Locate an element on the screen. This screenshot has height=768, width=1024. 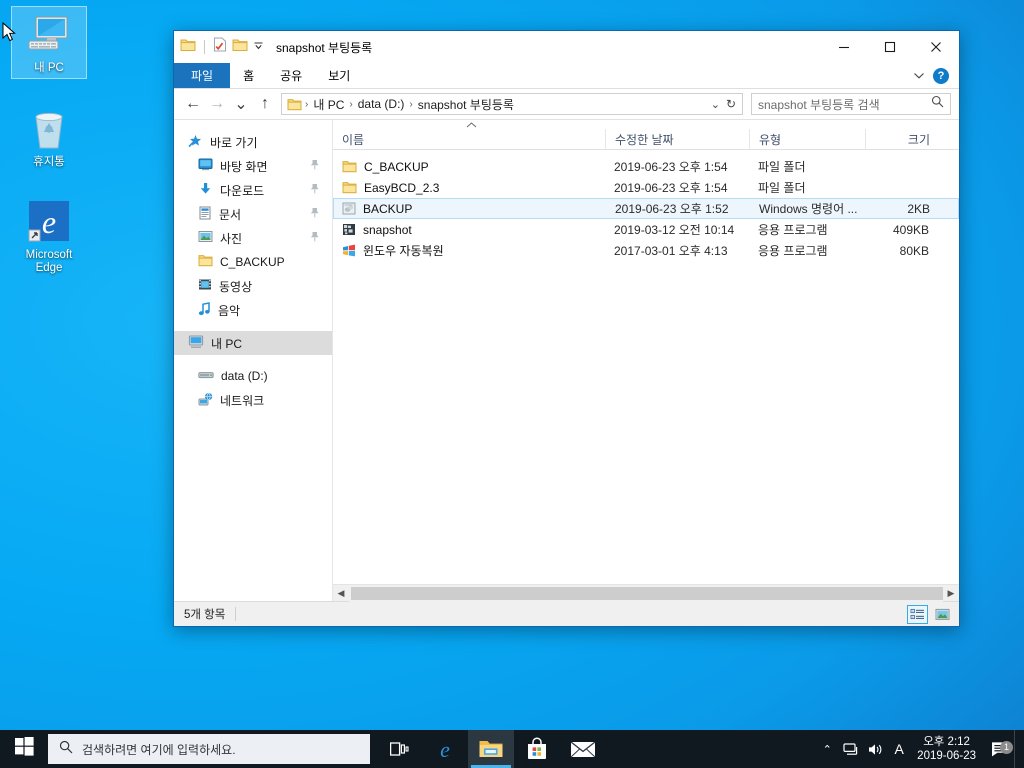
edge-icon: e is located at coordinates (49, 222).